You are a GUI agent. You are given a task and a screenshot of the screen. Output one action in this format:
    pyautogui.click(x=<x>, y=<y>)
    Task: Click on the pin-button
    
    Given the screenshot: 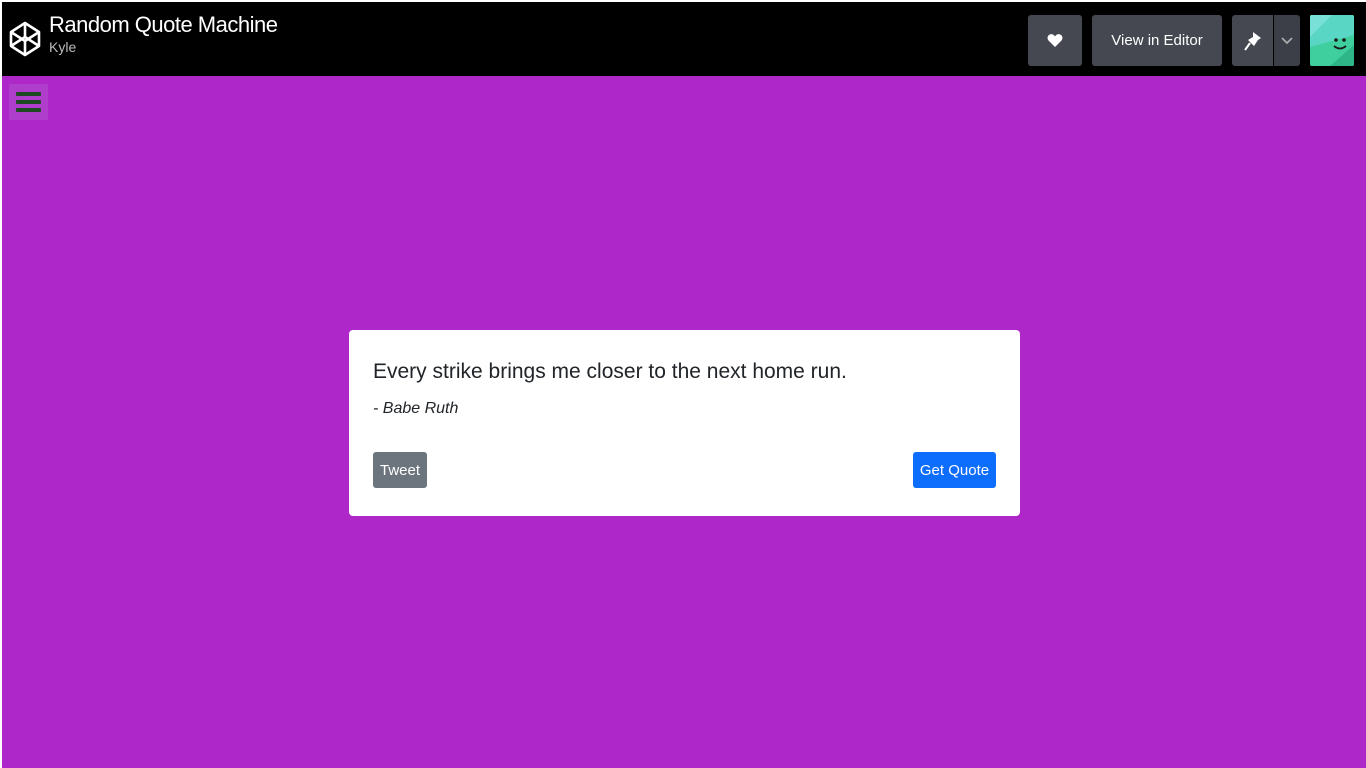 What is the action you would take?
    pyautogui.click(x=1252, y=40)
    